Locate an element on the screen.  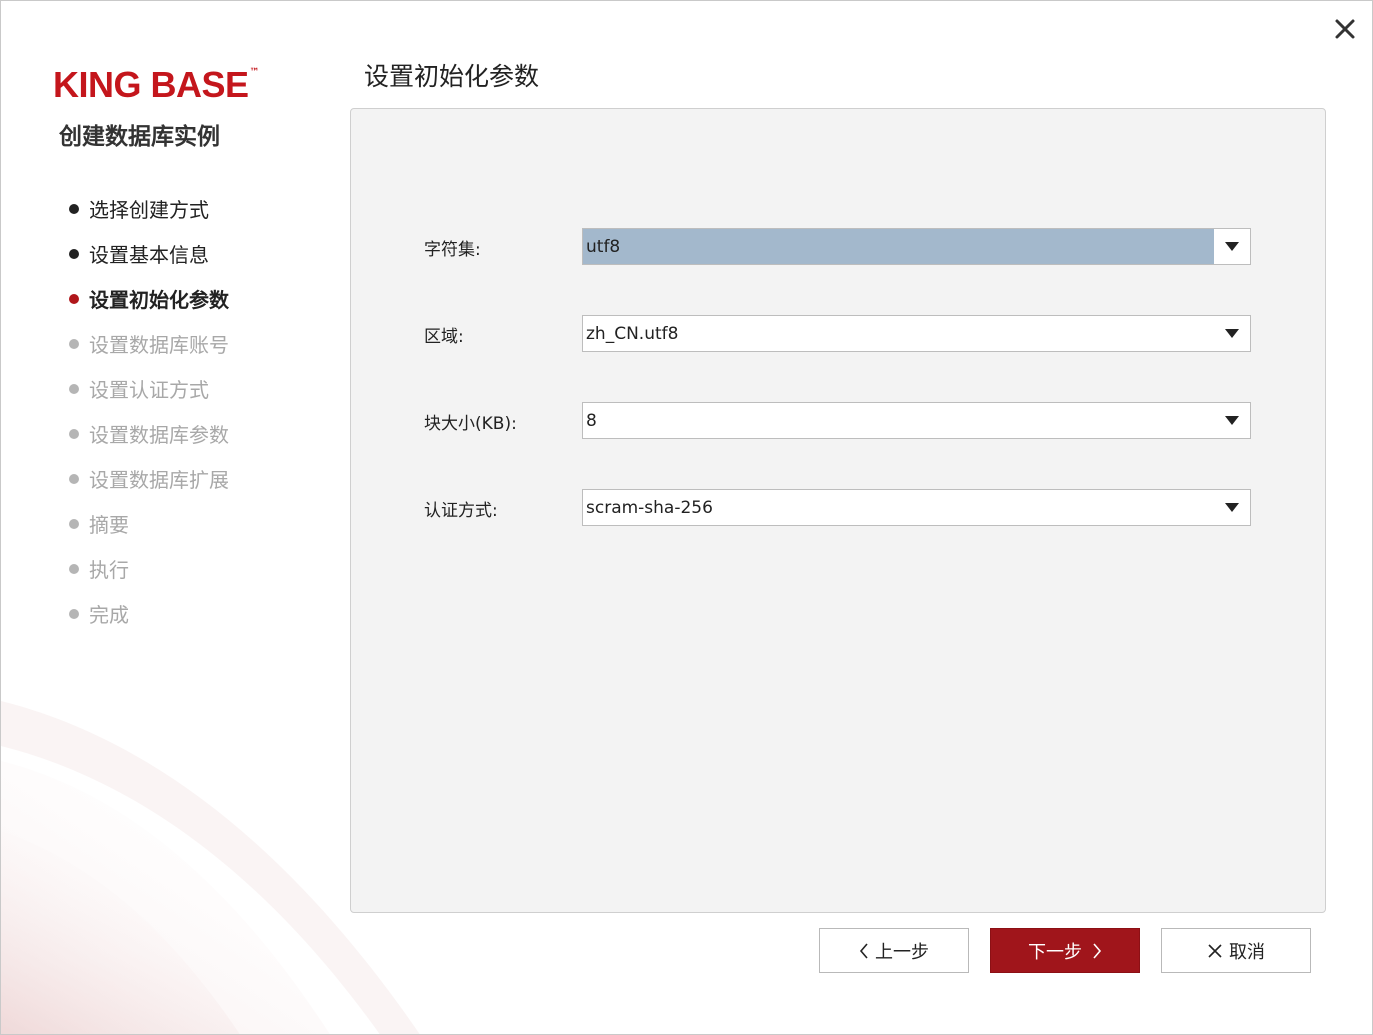
next-button-label: 下一步 is located at coordinates (1055, 952).